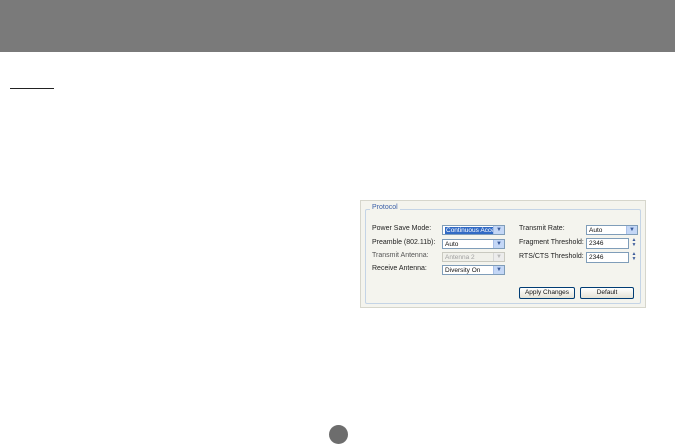  I want to click on power-save-mode-select: Continuous Access ▼, so click(473, 230).